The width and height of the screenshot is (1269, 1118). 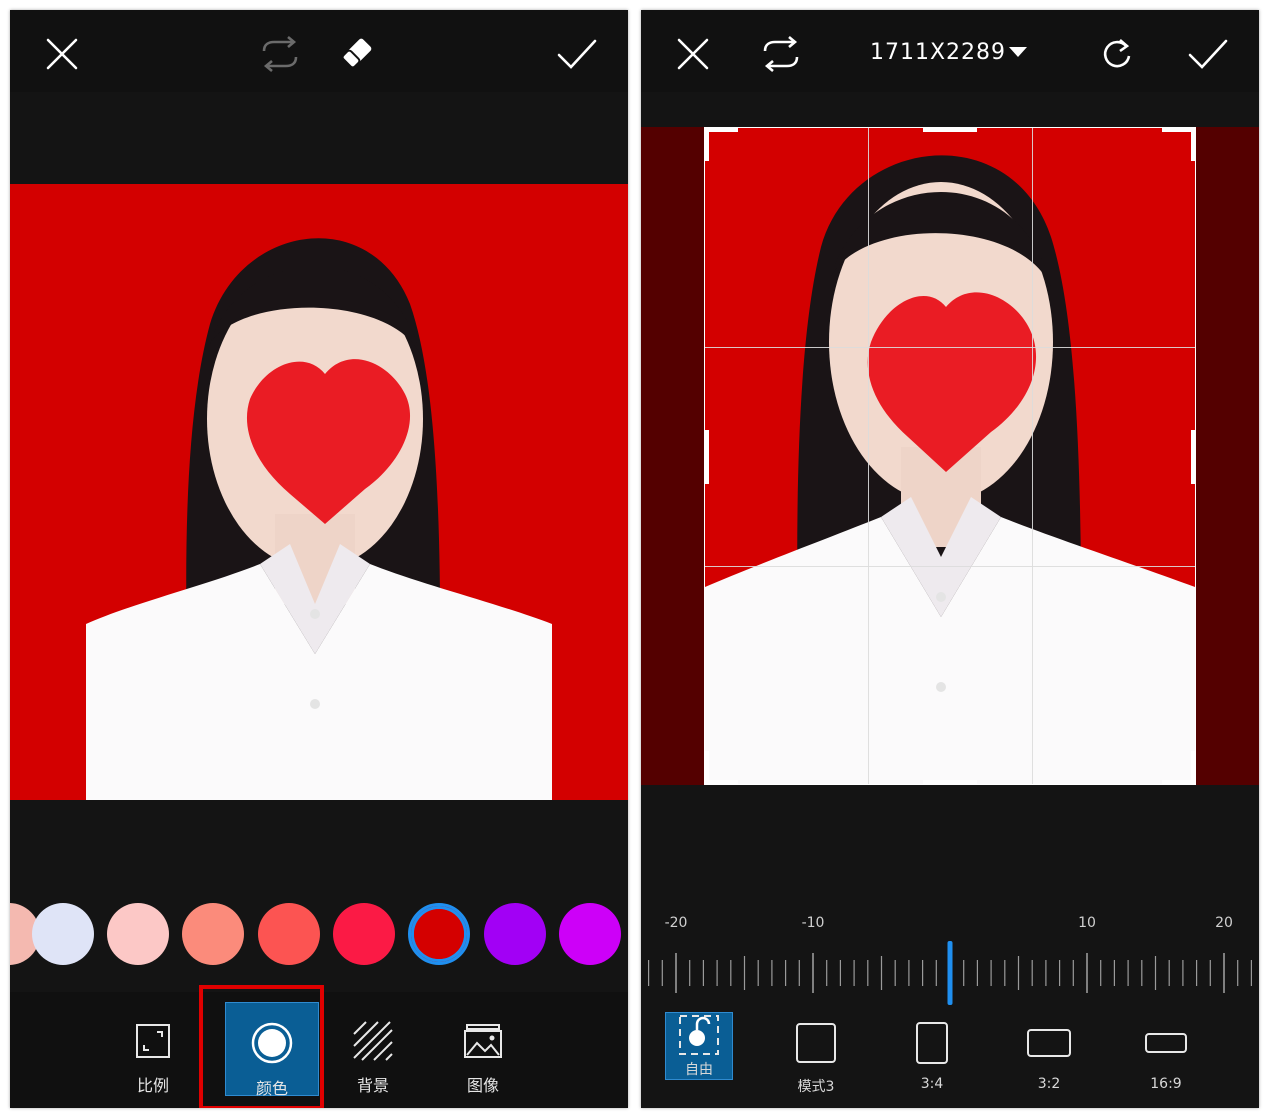 I want to click on tool-background: 背景, so click(x=373, y=1049).